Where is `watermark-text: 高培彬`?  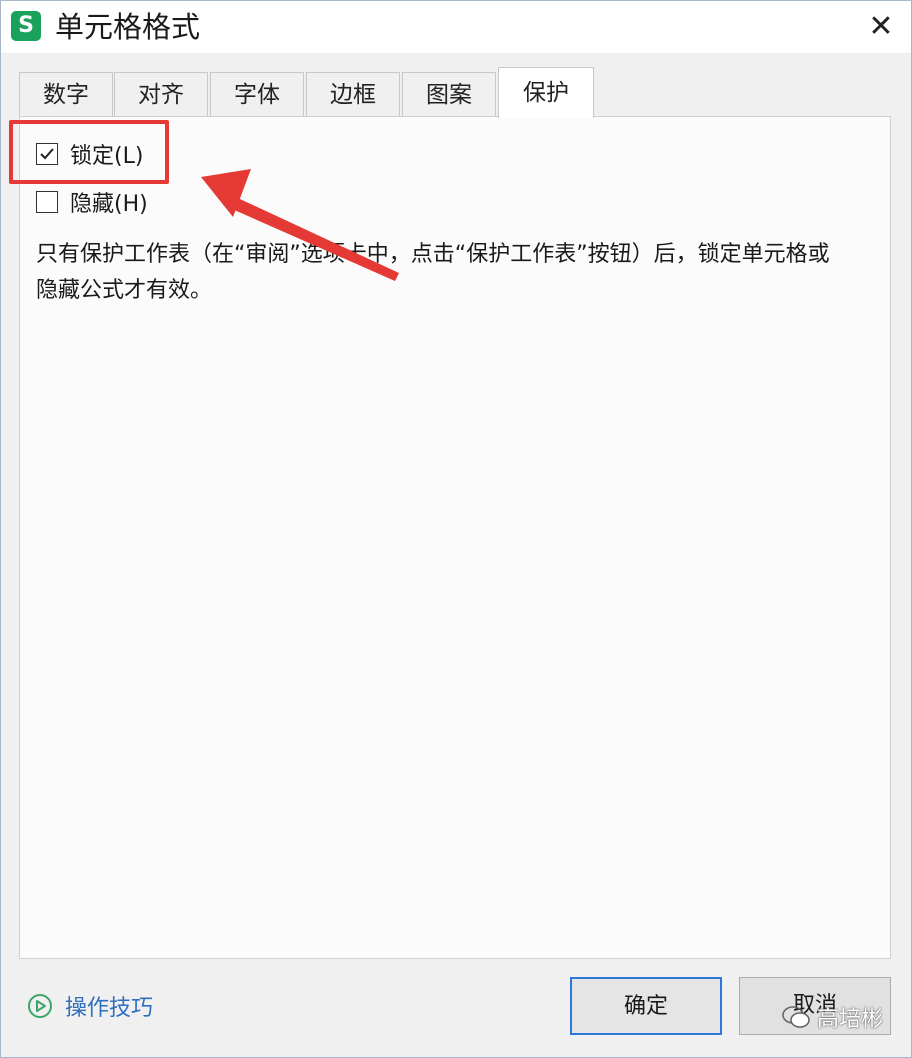 watermark-text: 高培彬 is located at coordinates (850, 1019).